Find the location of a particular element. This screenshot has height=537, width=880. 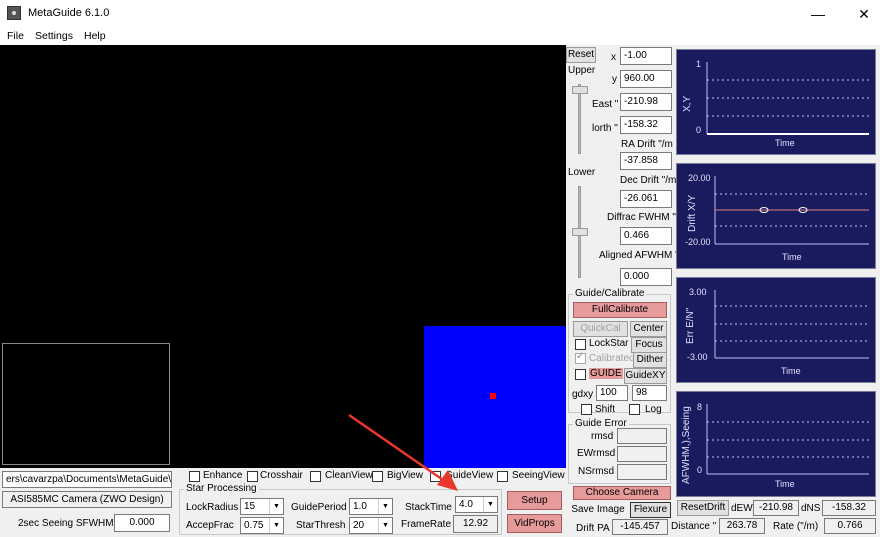

enhance-checkbox is located at coordinates (194, 476).